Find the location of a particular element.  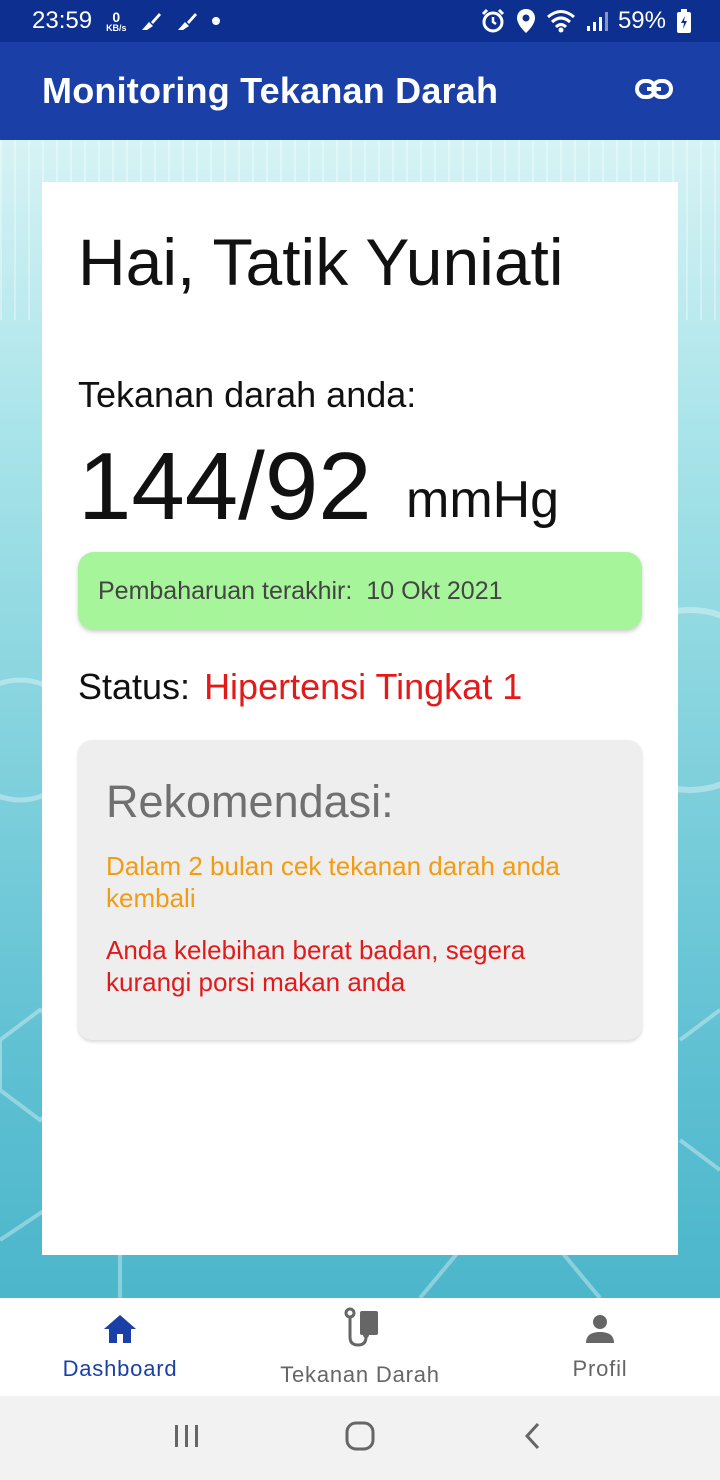

blood-pressure-icon is located at coordinates (360, 1331).